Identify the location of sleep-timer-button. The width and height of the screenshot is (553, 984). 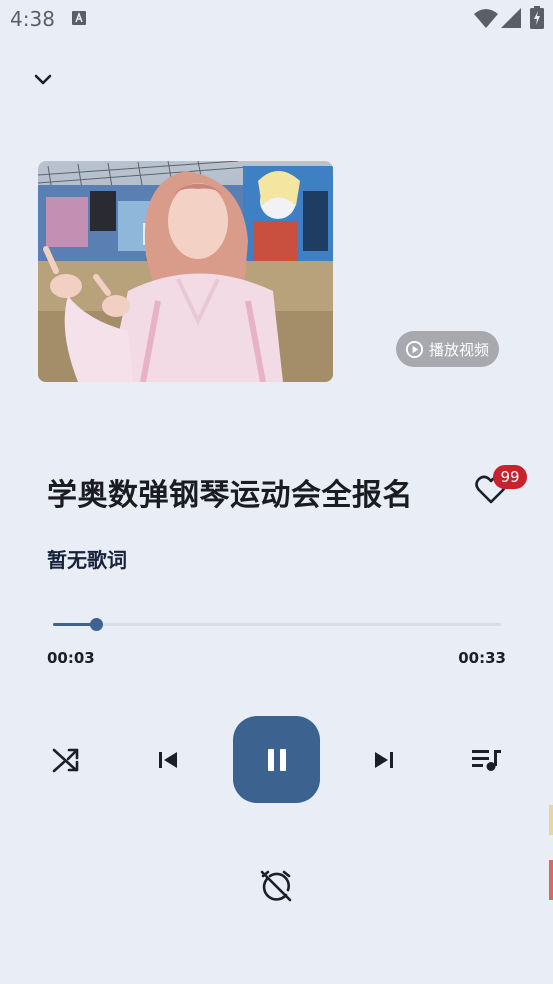
(276, 886).